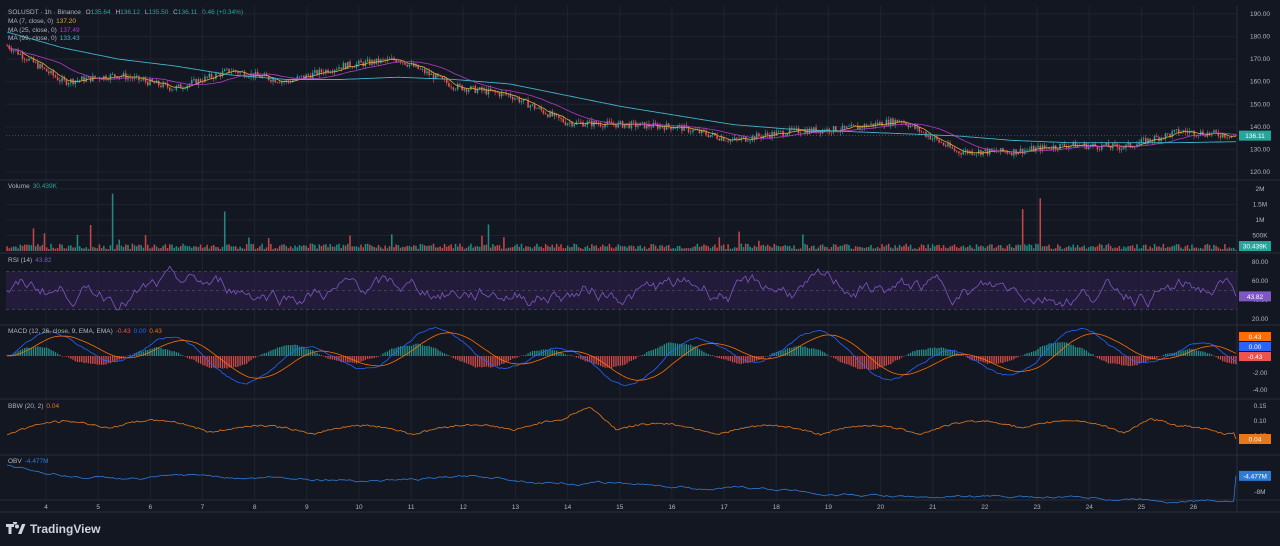  Describe the element at coordinates (43, 21) in the screenshot. I see `ma7-legend: MA (7, close, 0) 137.20` at that location.